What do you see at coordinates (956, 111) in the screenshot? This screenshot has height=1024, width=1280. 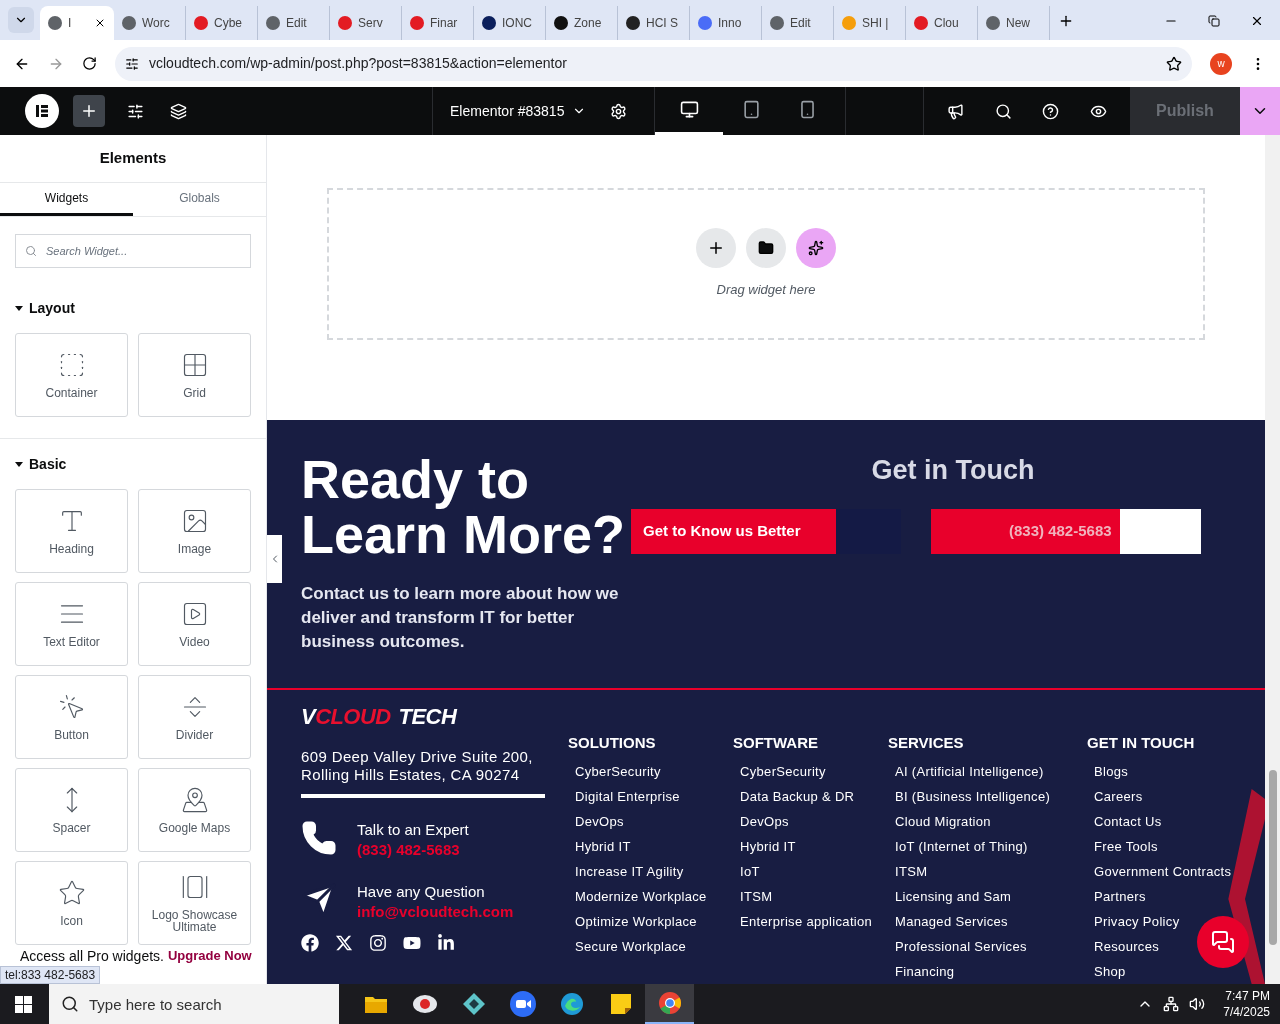 I see `megaphone-icon` at bounding box center [956, 111].